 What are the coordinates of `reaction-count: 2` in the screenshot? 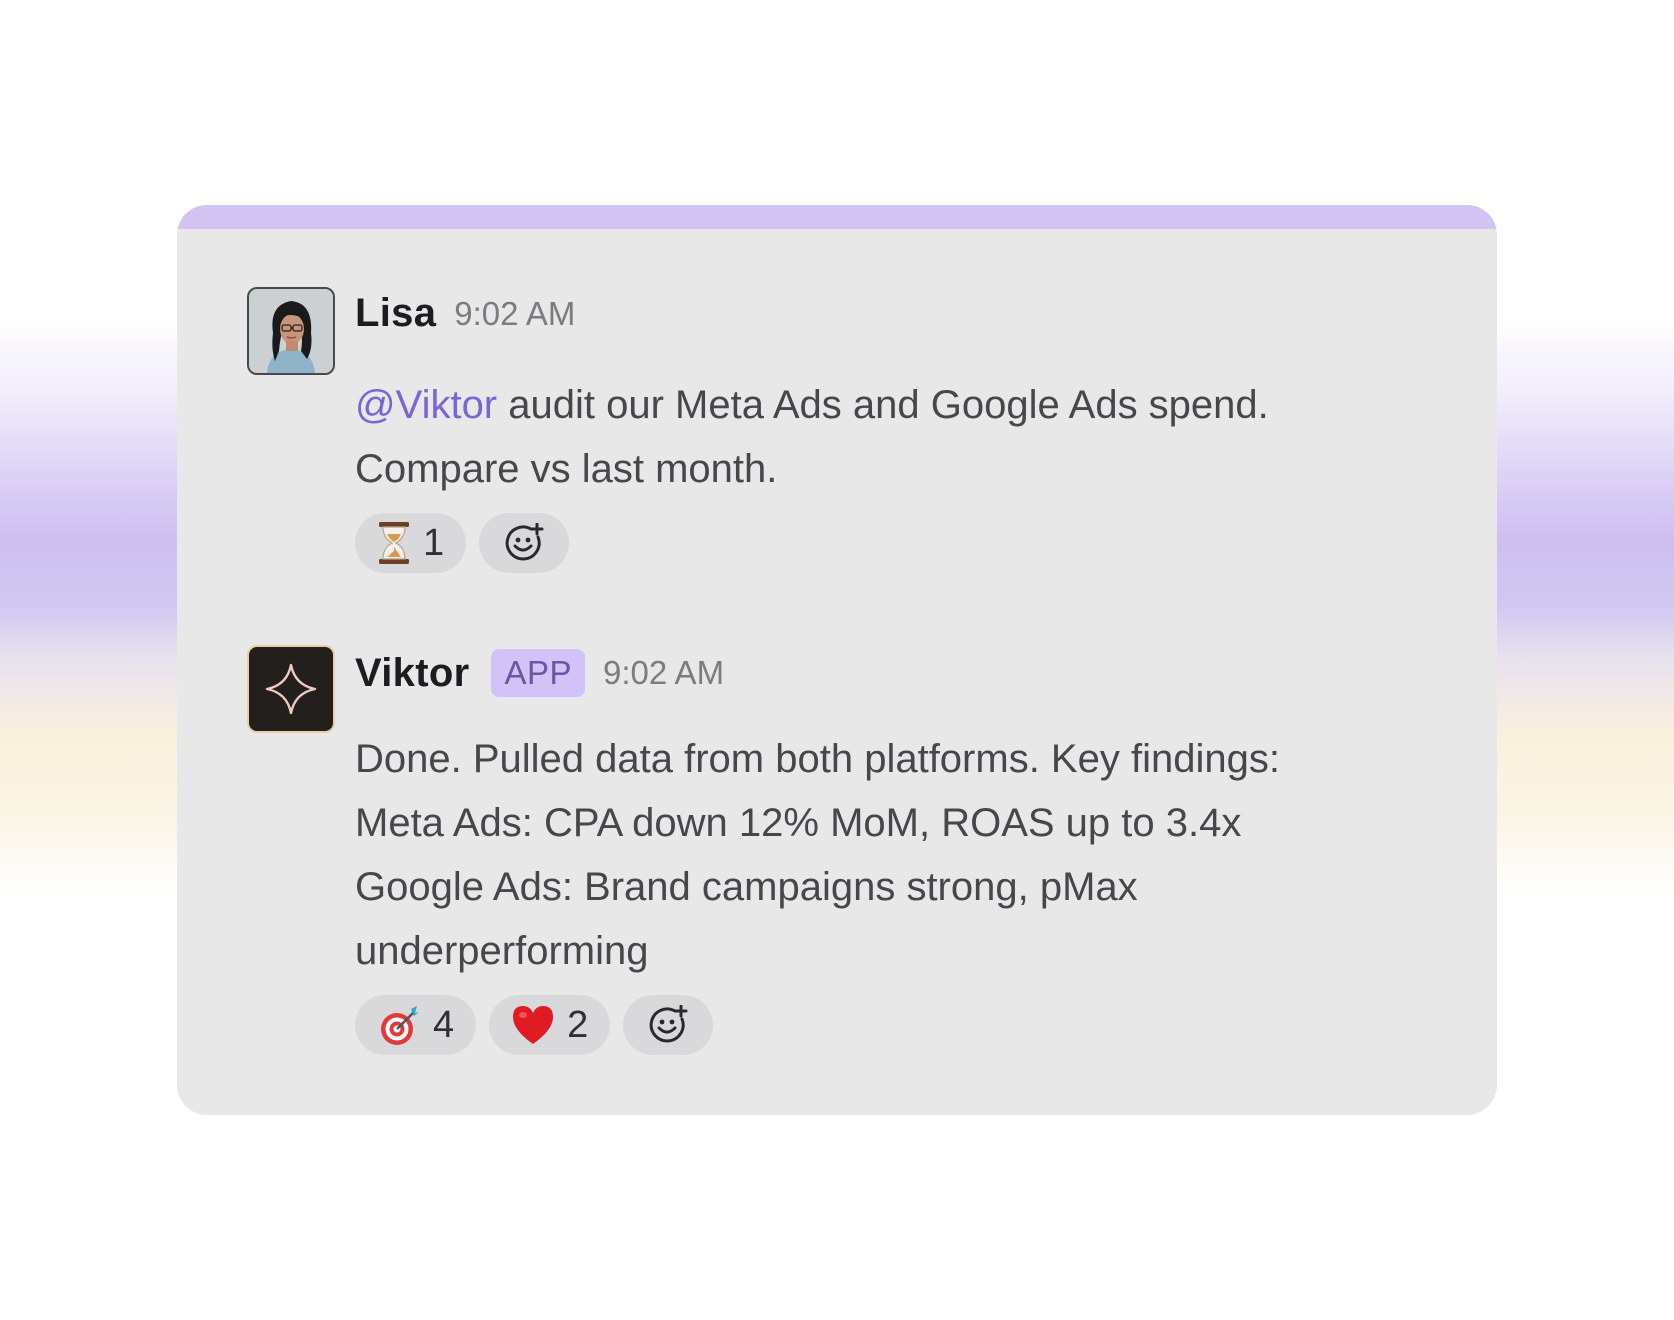 It's located at (578, 1024).